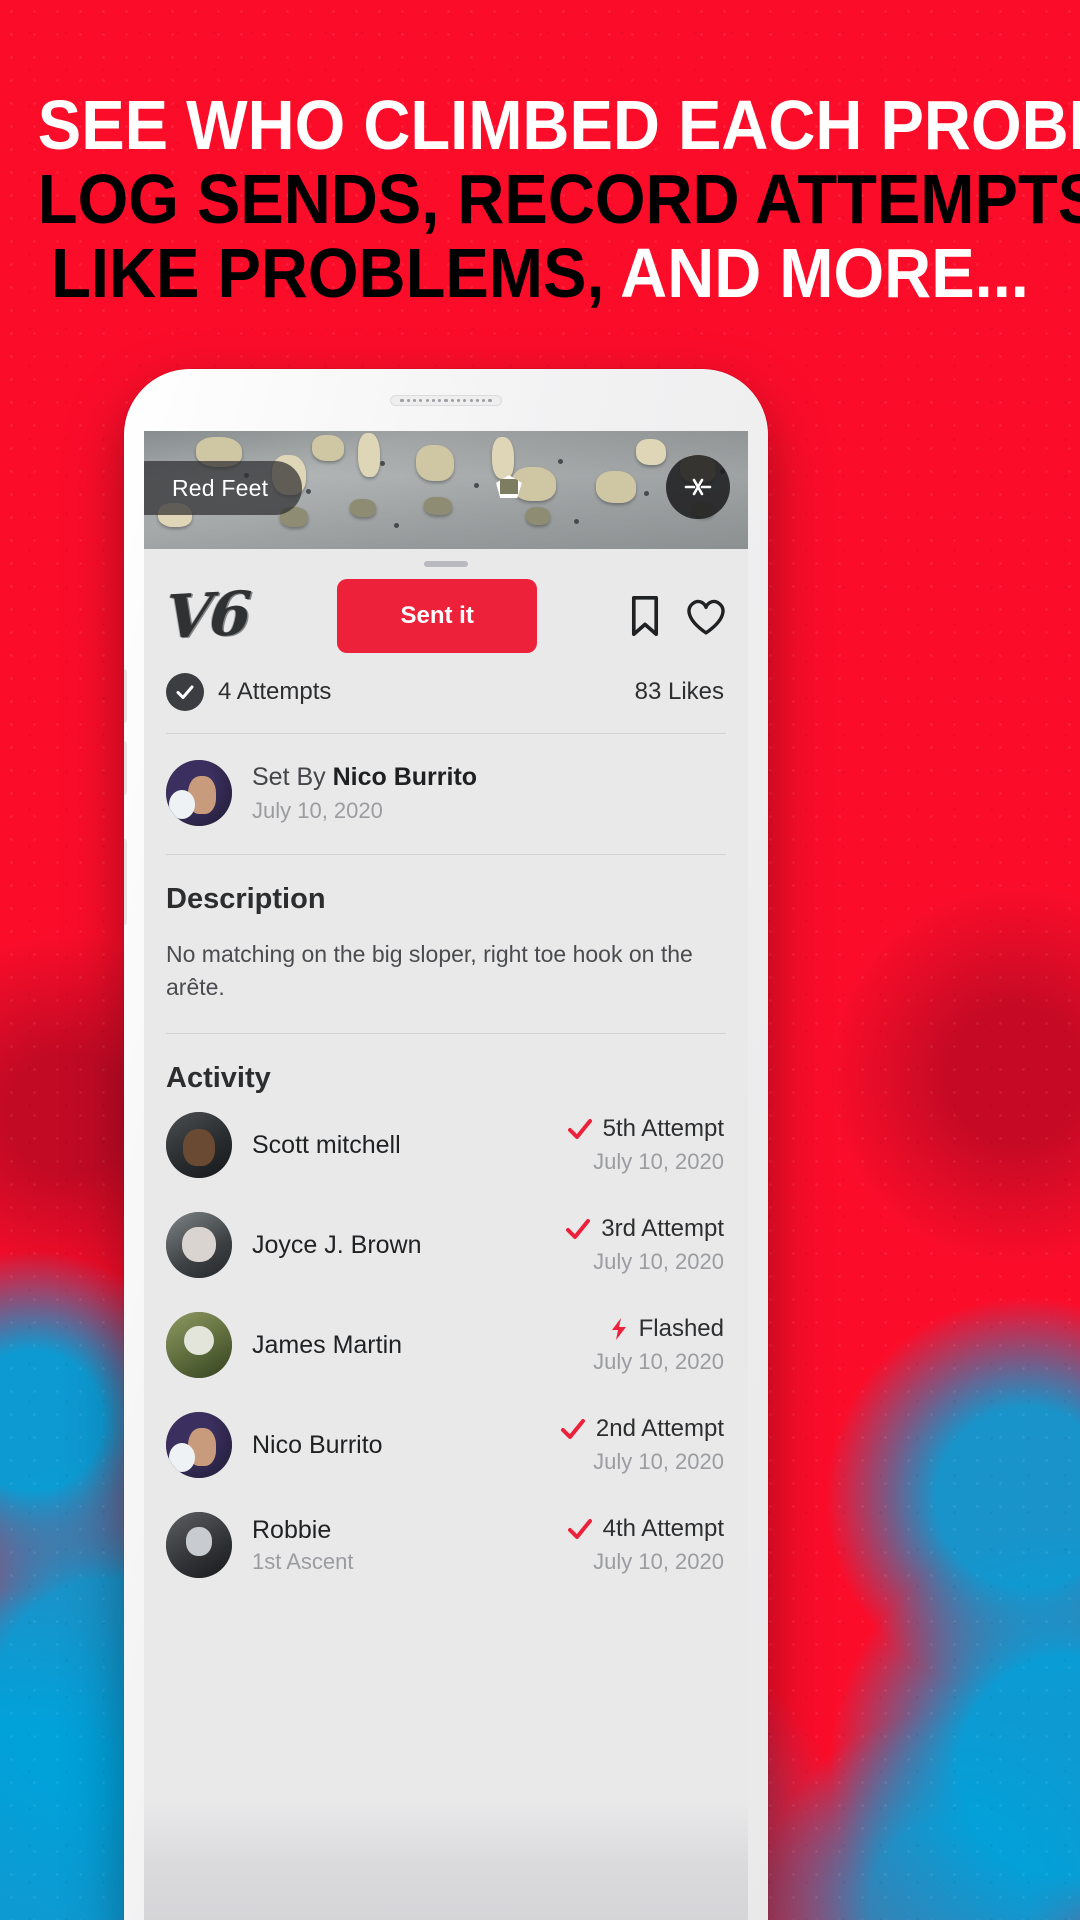  Describe the element at coordinates (679, 691) in the screenshot. I see `likes-label: 83 Likes` at that location.